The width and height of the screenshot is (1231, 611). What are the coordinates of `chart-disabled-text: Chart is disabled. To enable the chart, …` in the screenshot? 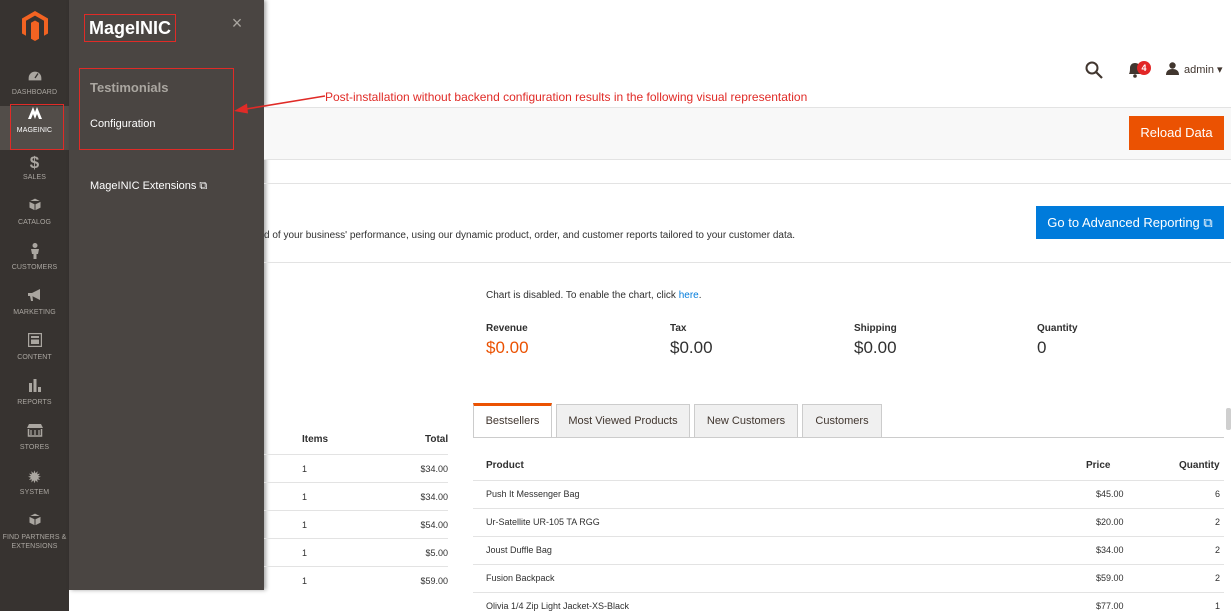 It's located at (582, 295).